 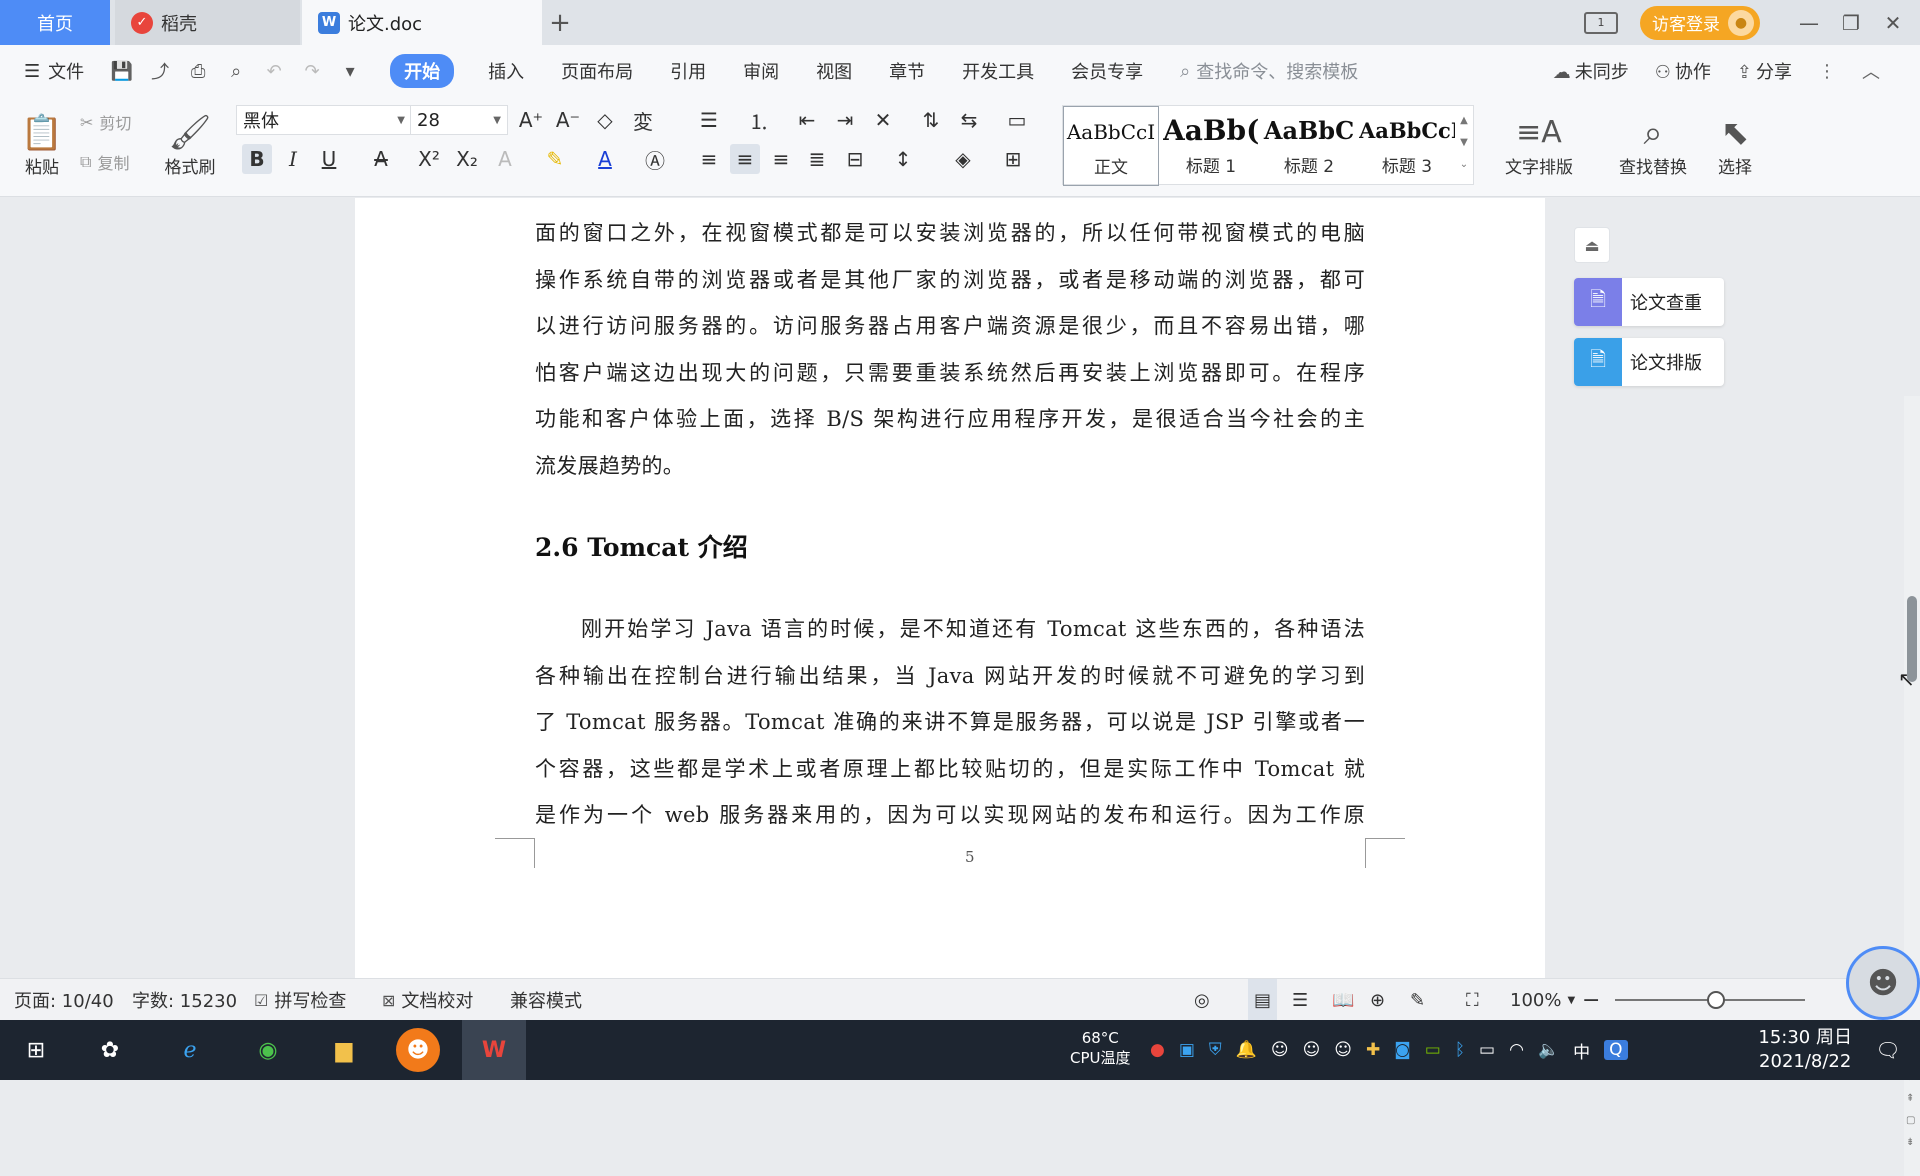 I want to click on gpu-icon: ▭, so click(x=1433, y=1050).